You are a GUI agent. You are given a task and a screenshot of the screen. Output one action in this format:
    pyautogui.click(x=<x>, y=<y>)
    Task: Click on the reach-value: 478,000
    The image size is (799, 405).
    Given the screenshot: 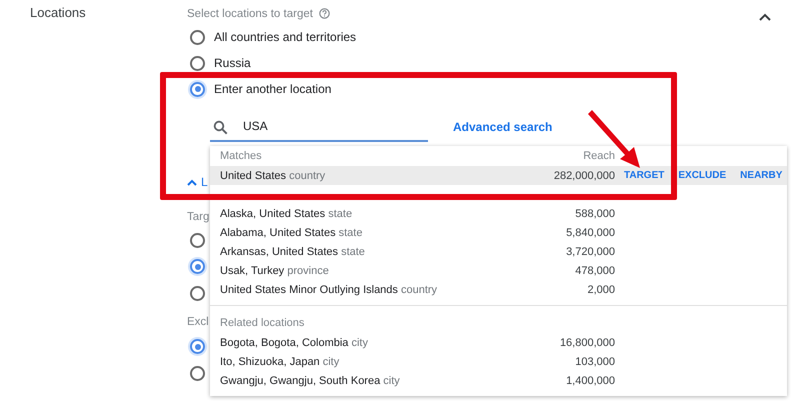 What is the action you would take?
    pyautogui.click(x=595, y=270)
    